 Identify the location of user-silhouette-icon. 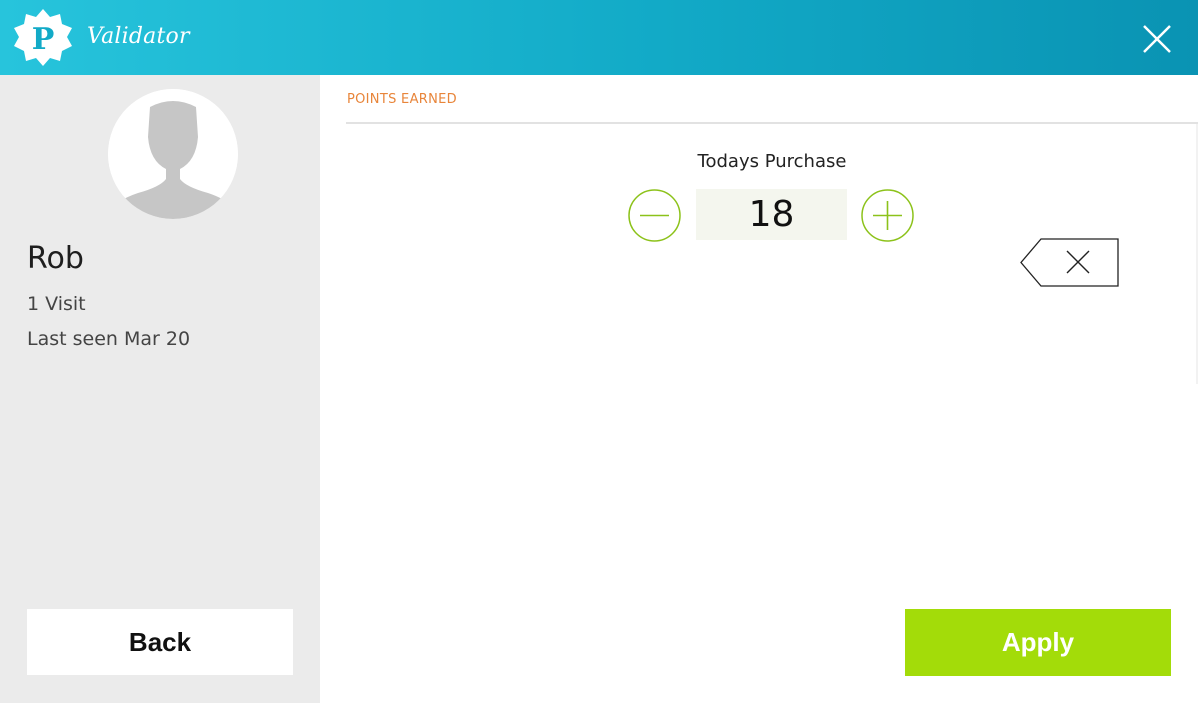
(173, 154).